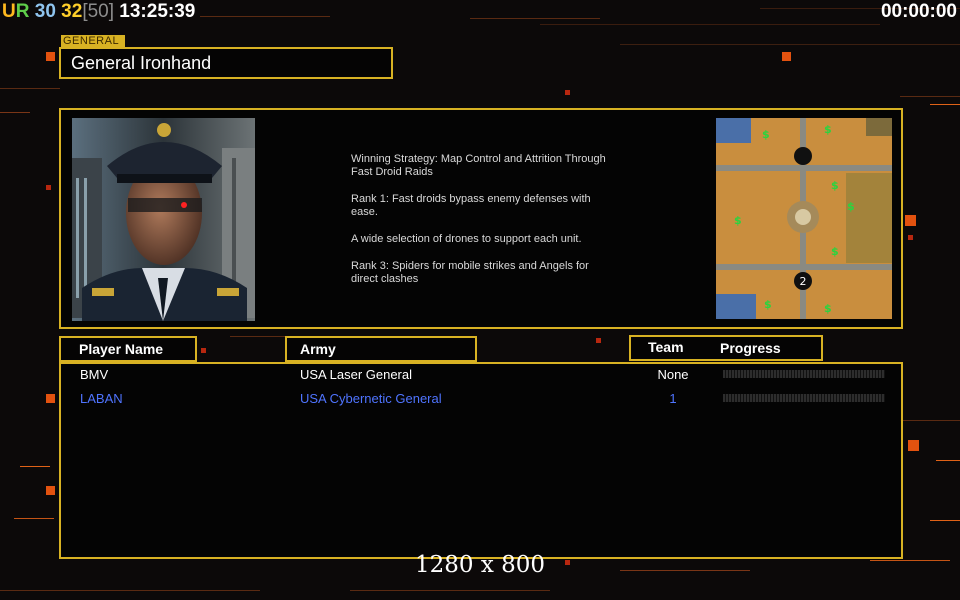 The height and width of the screenshot is (600, 960). Describe the element at coordinates (381, 349) in the screenshot. I see `column-header-army: Army` at that location.